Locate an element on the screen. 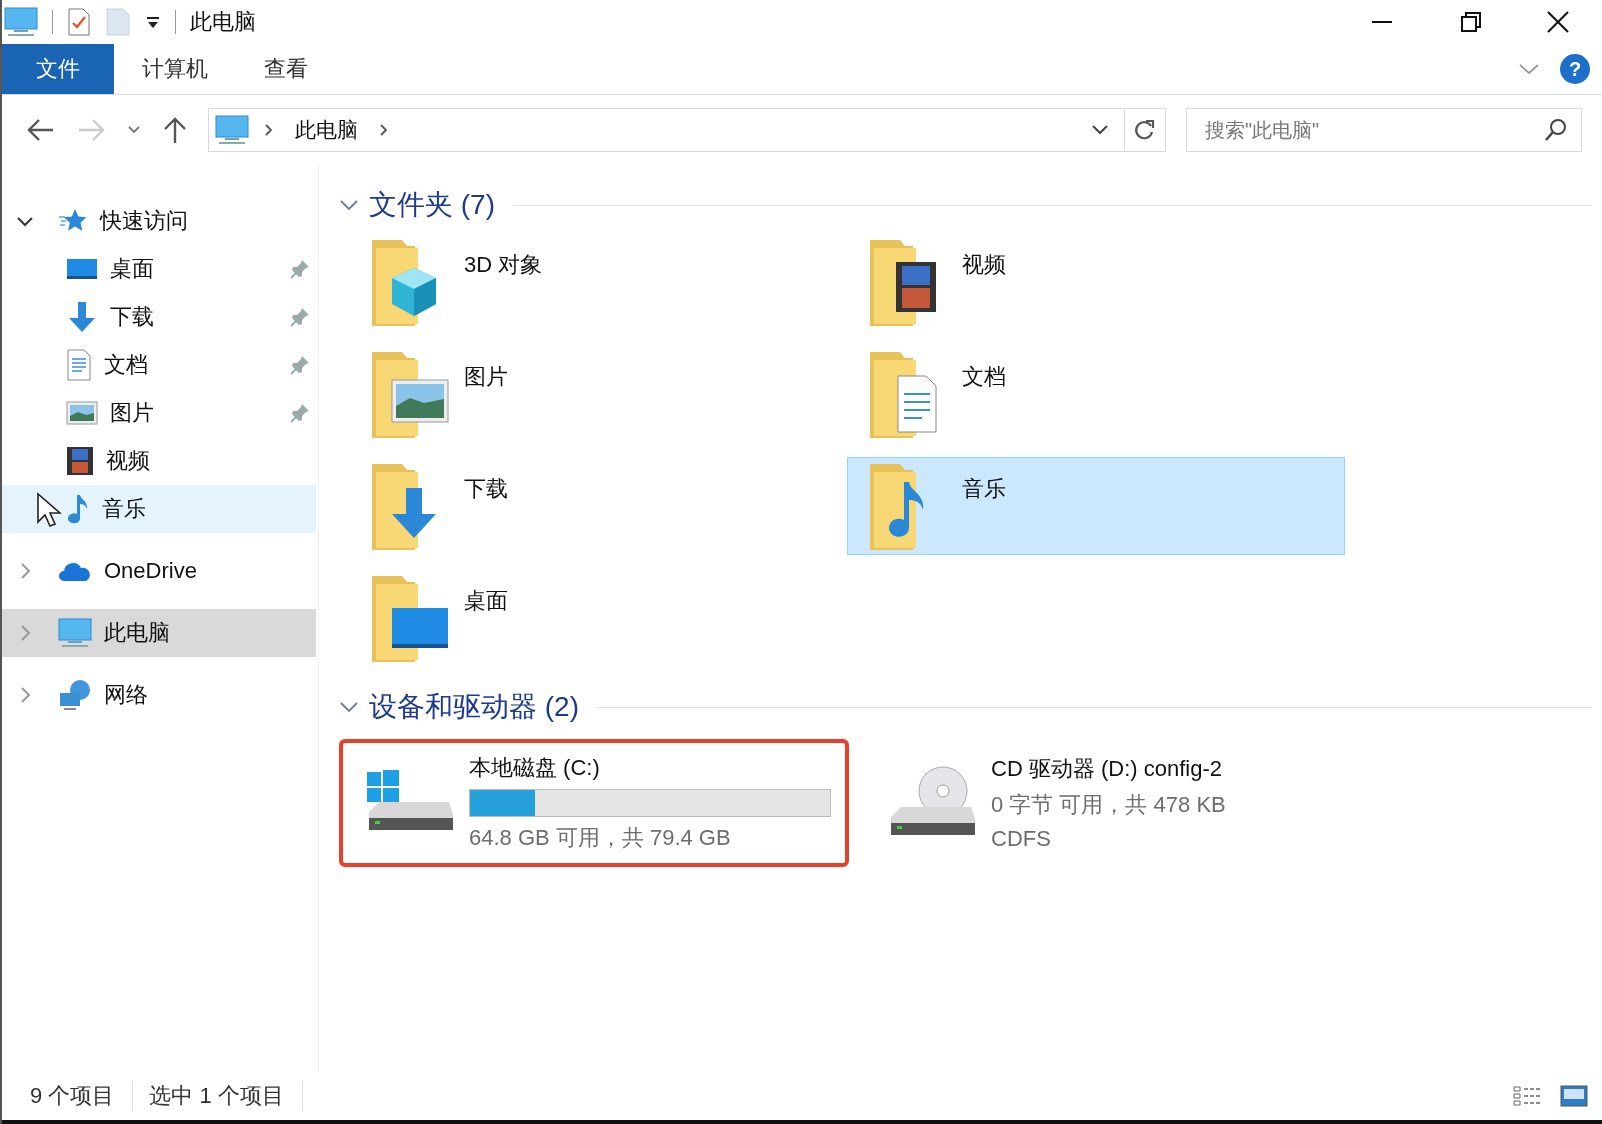  film-icon is located at coordinates (80, 461).